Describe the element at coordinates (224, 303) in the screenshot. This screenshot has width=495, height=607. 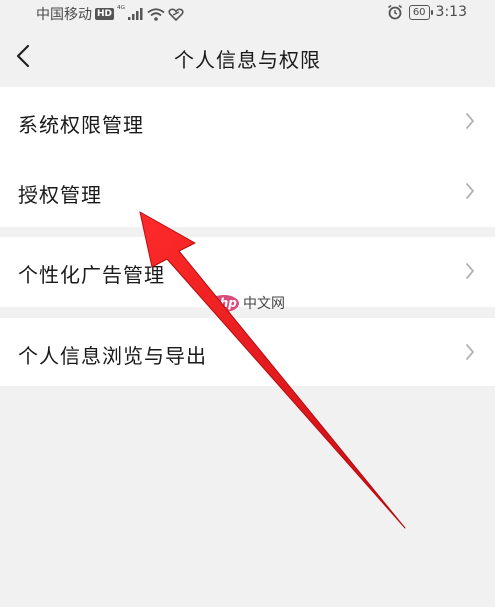
I see `watermark-logo: php` at that location.